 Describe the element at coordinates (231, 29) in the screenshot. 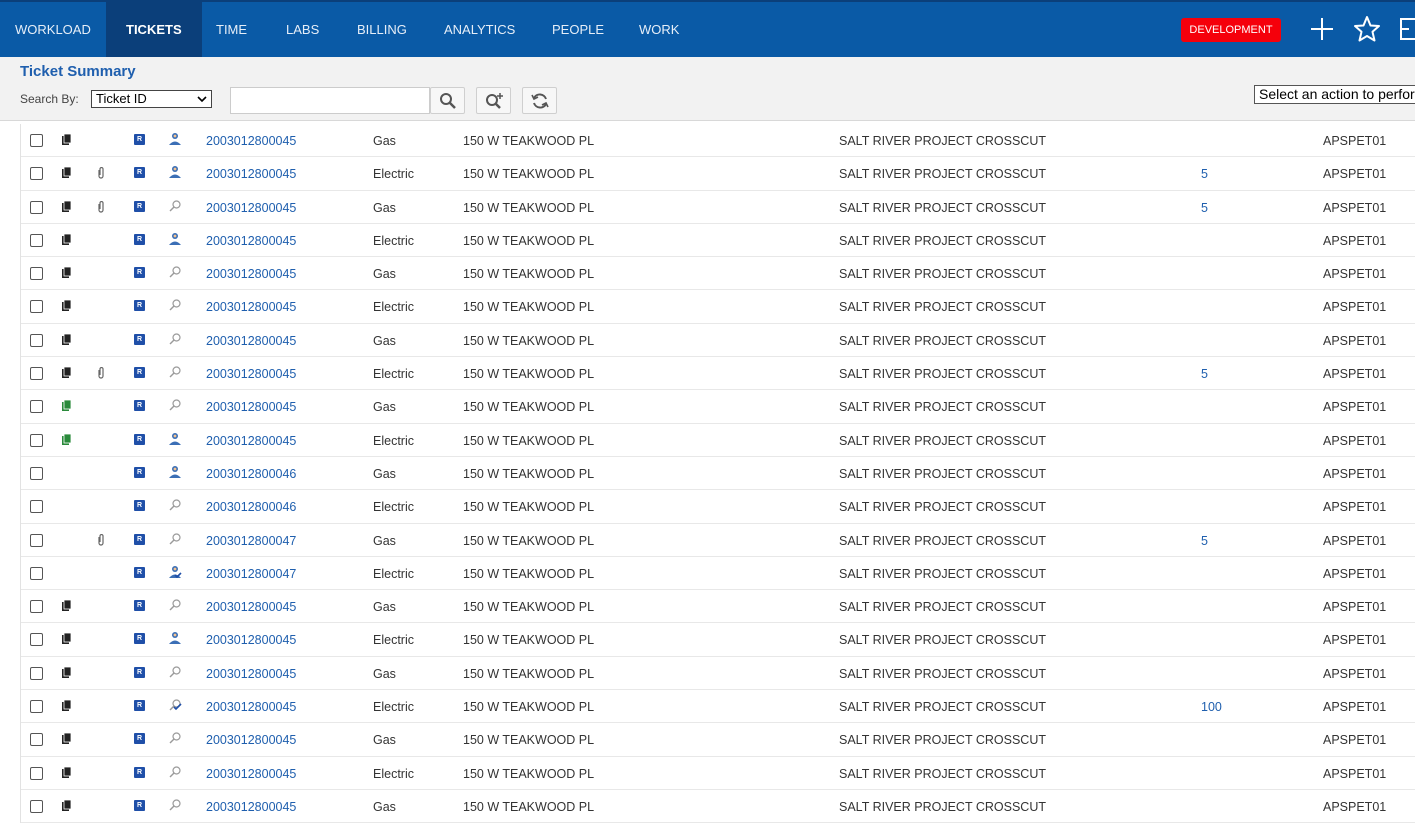

I see `nav-time: TIME` at that location.